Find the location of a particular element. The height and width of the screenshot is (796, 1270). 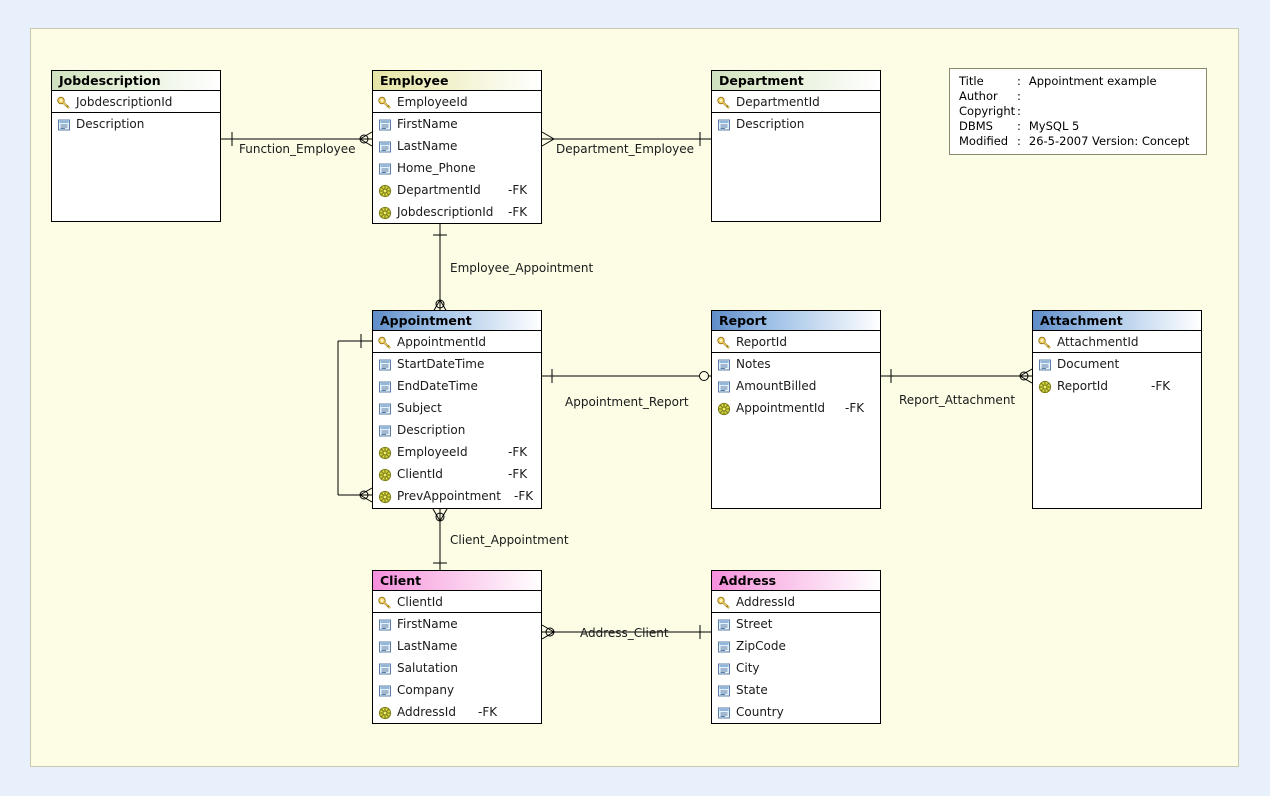

field-row-zipcode: ZipCode is located at coordinates (796, 646).